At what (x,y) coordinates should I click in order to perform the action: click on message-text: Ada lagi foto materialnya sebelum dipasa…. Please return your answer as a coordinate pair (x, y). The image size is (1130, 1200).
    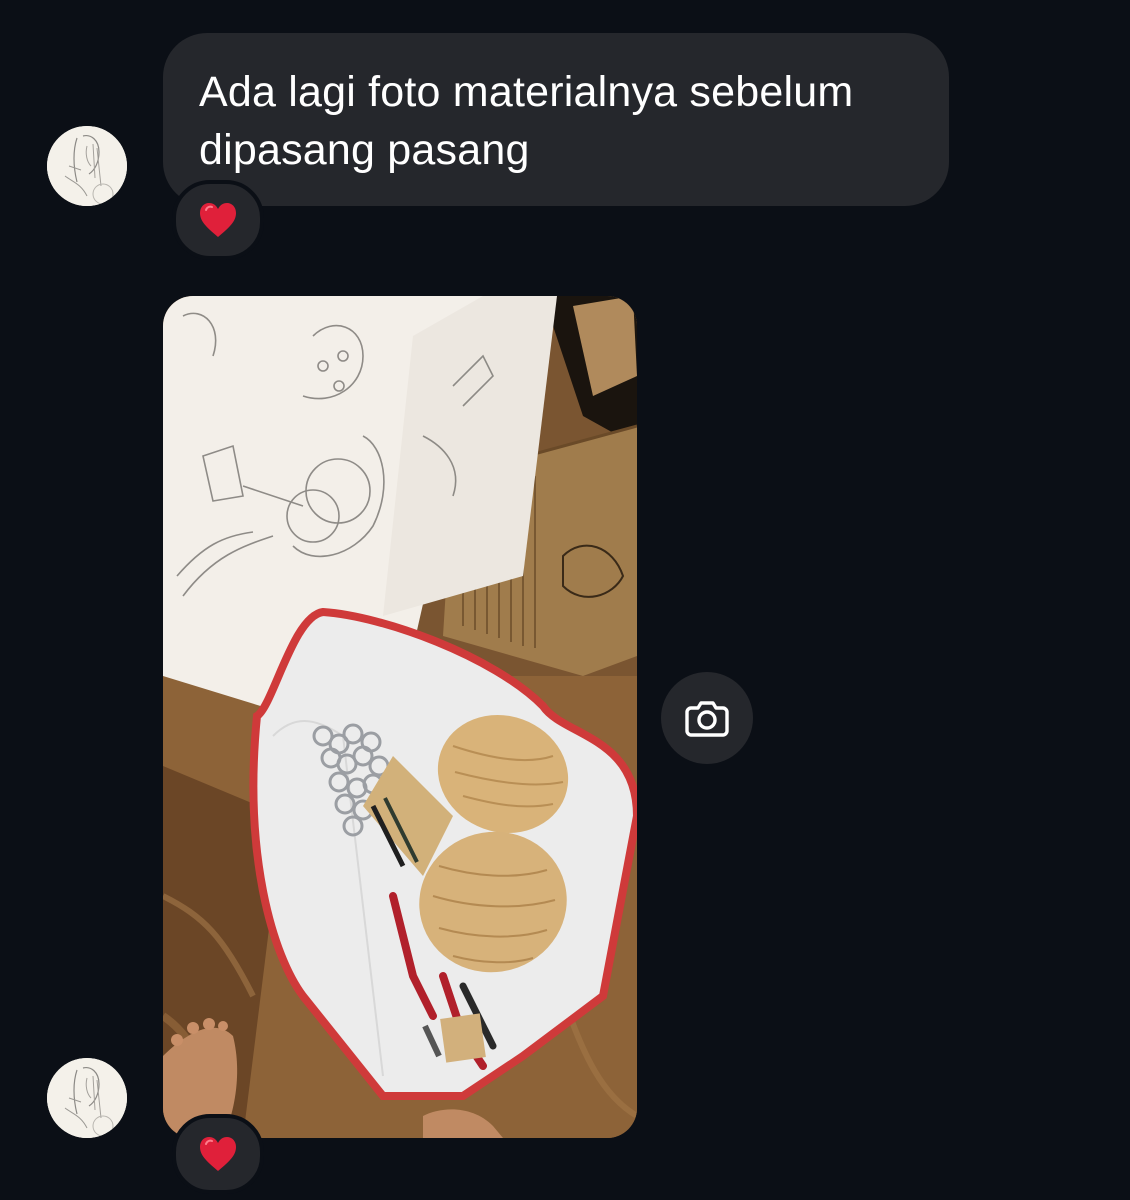
    Looking at the image, I should click on (526, 121).